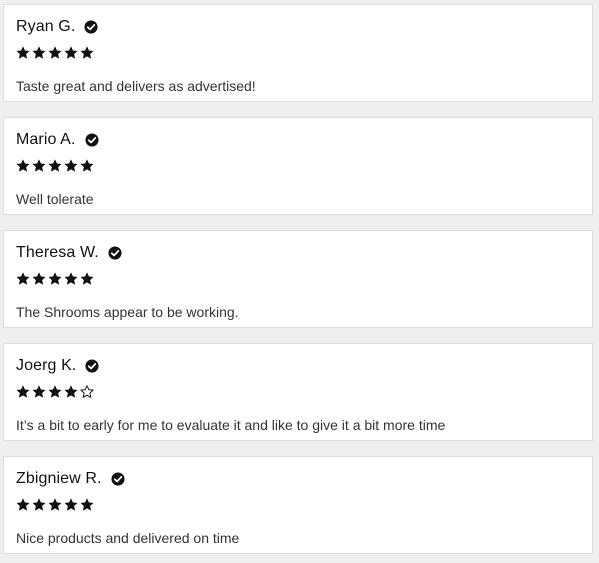 Image resolution: width=599 pixels, height=563 pixels. Describe the element at coordinates (136, 86) in the screenshot. I see `review-text: Taste great and delivers as advertised!` at that location.